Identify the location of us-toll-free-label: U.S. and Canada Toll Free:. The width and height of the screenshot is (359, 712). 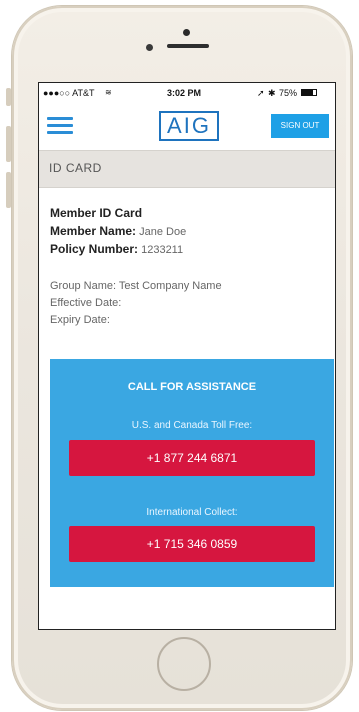
(192, 425).